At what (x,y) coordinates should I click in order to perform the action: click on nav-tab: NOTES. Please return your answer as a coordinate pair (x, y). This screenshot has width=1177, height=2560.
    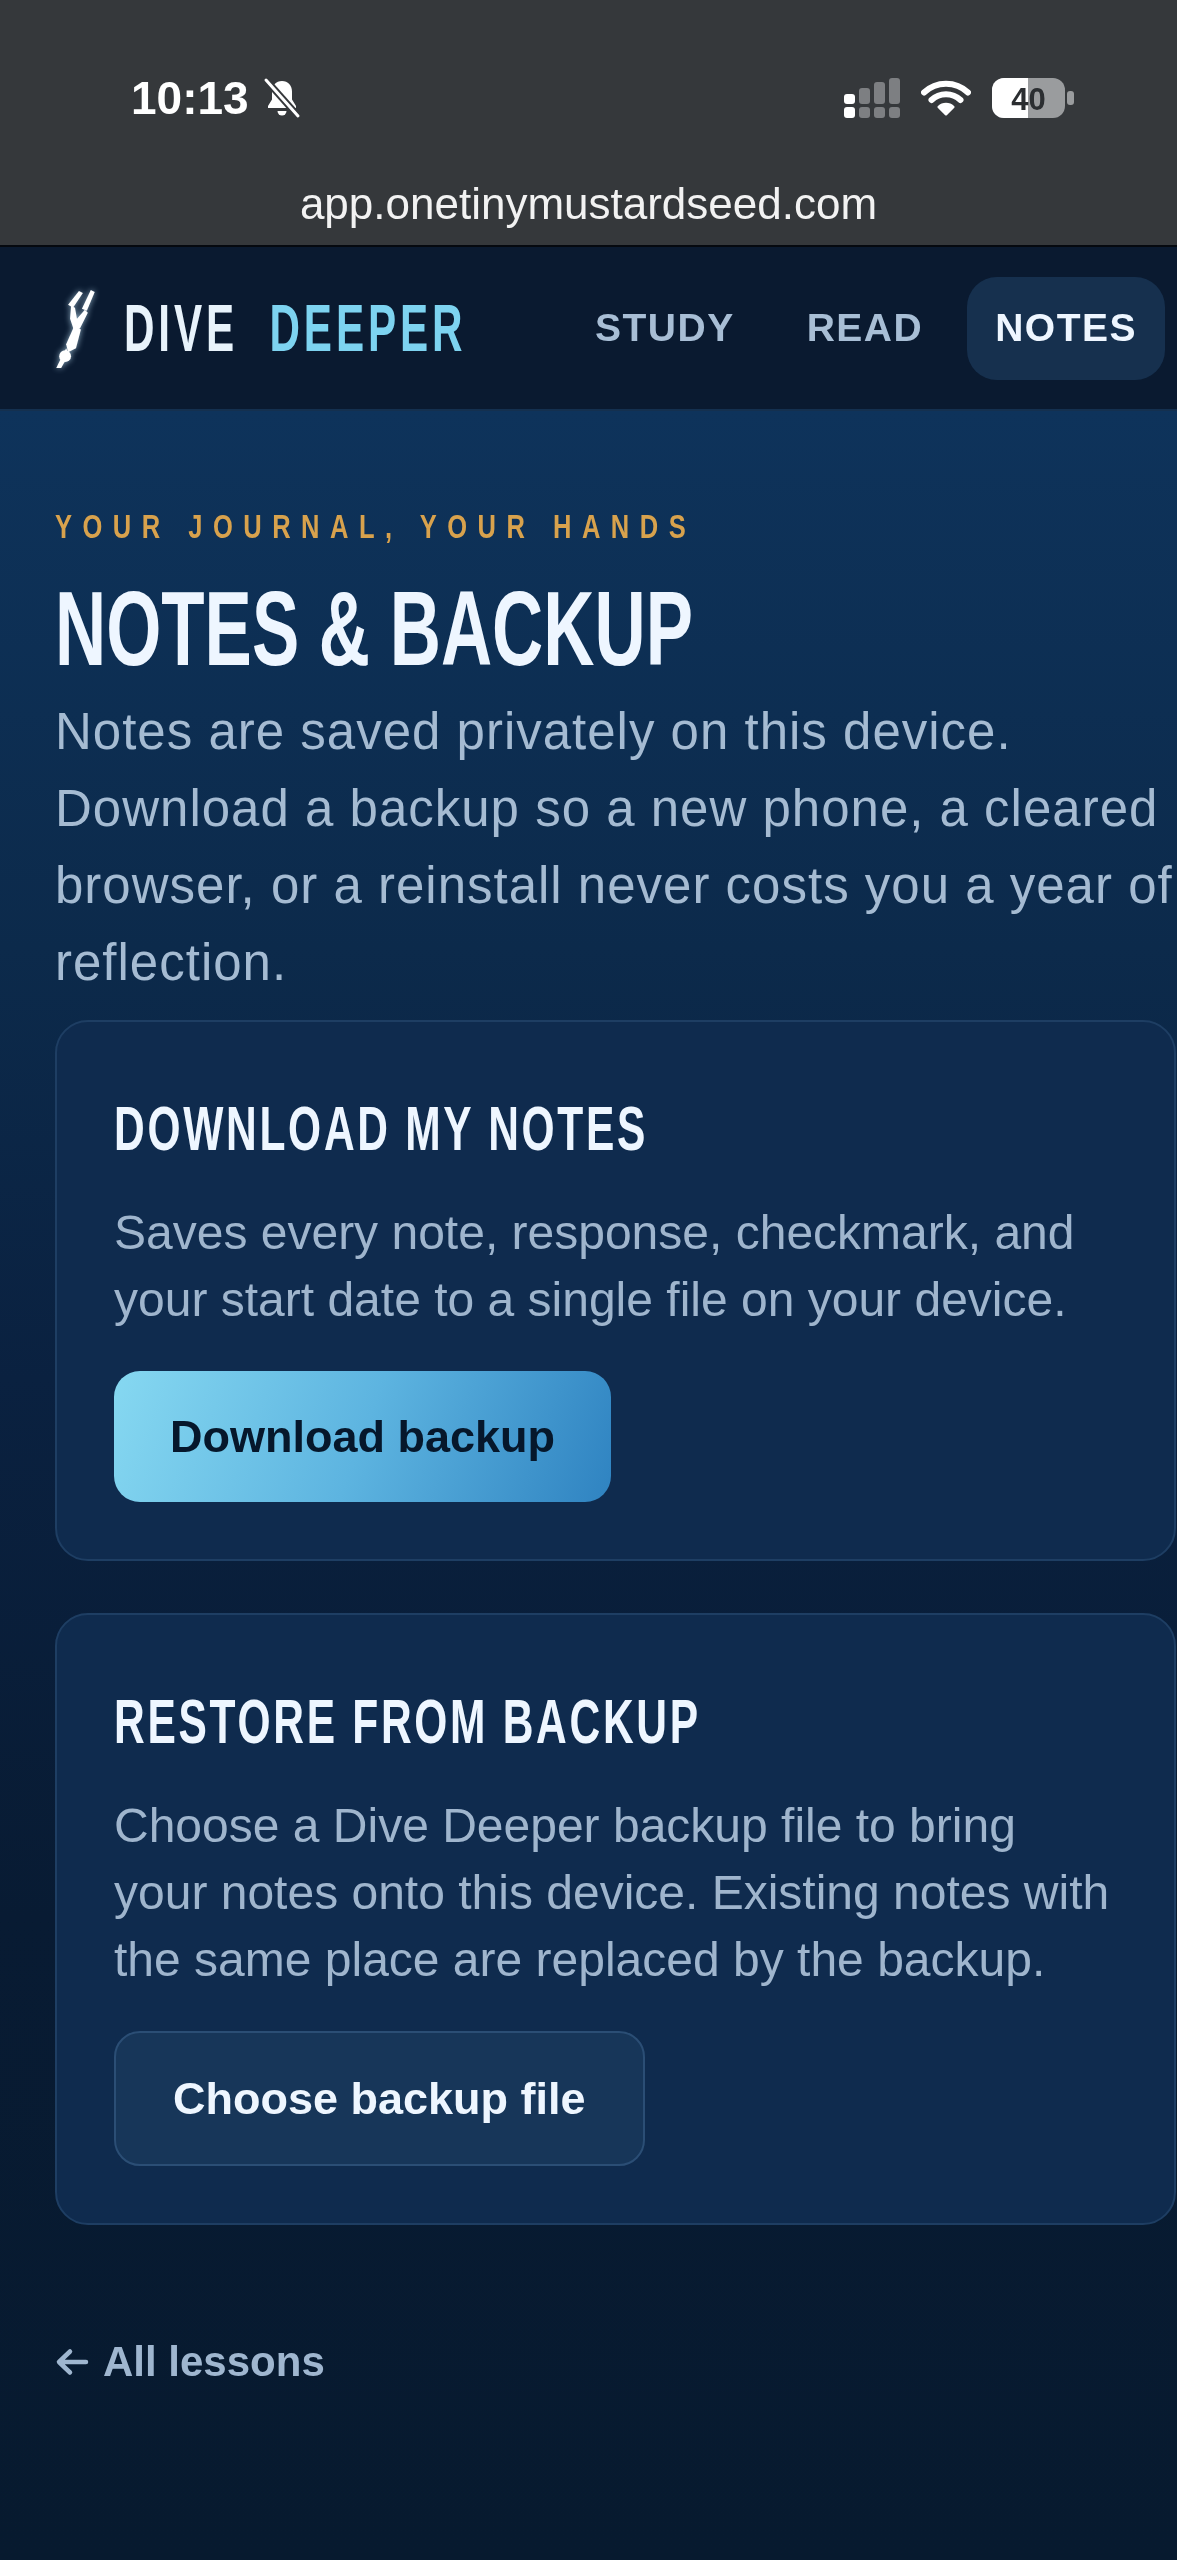
    Looking at the image, I should click on (1066, 328).